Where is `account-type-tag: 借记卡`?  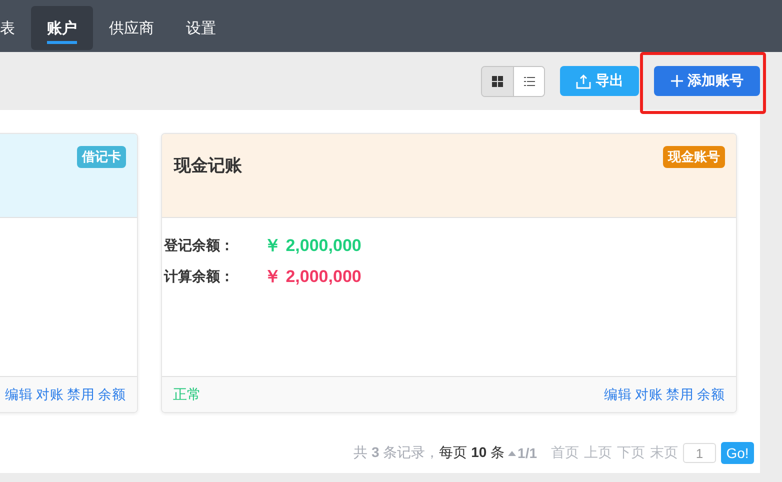 account-type-tag: 借记卡 is located at coordinates (101, 157).